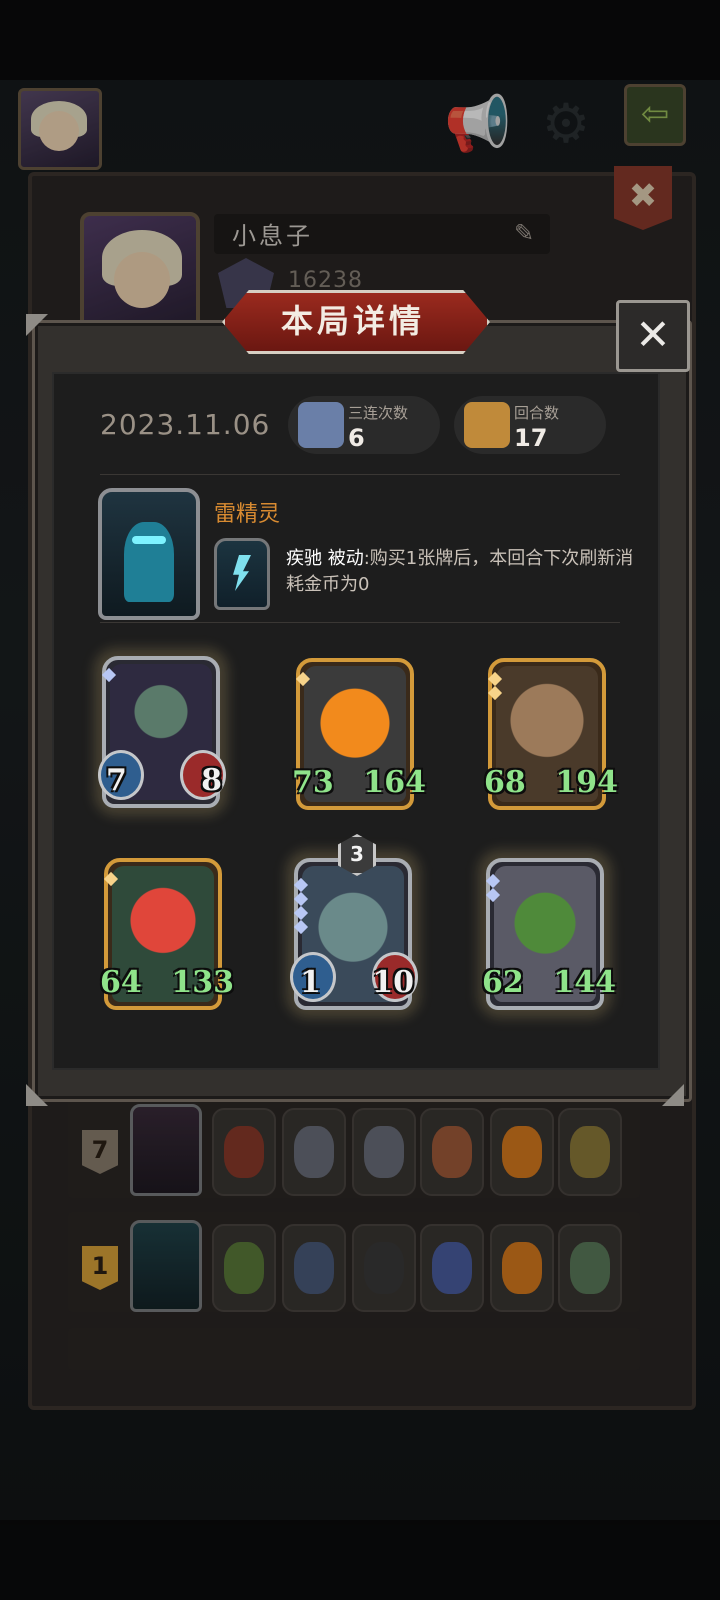  Describe the element at coordinates (551, 734) in the screenshot. I see `minion-card: 68 194` at that location.